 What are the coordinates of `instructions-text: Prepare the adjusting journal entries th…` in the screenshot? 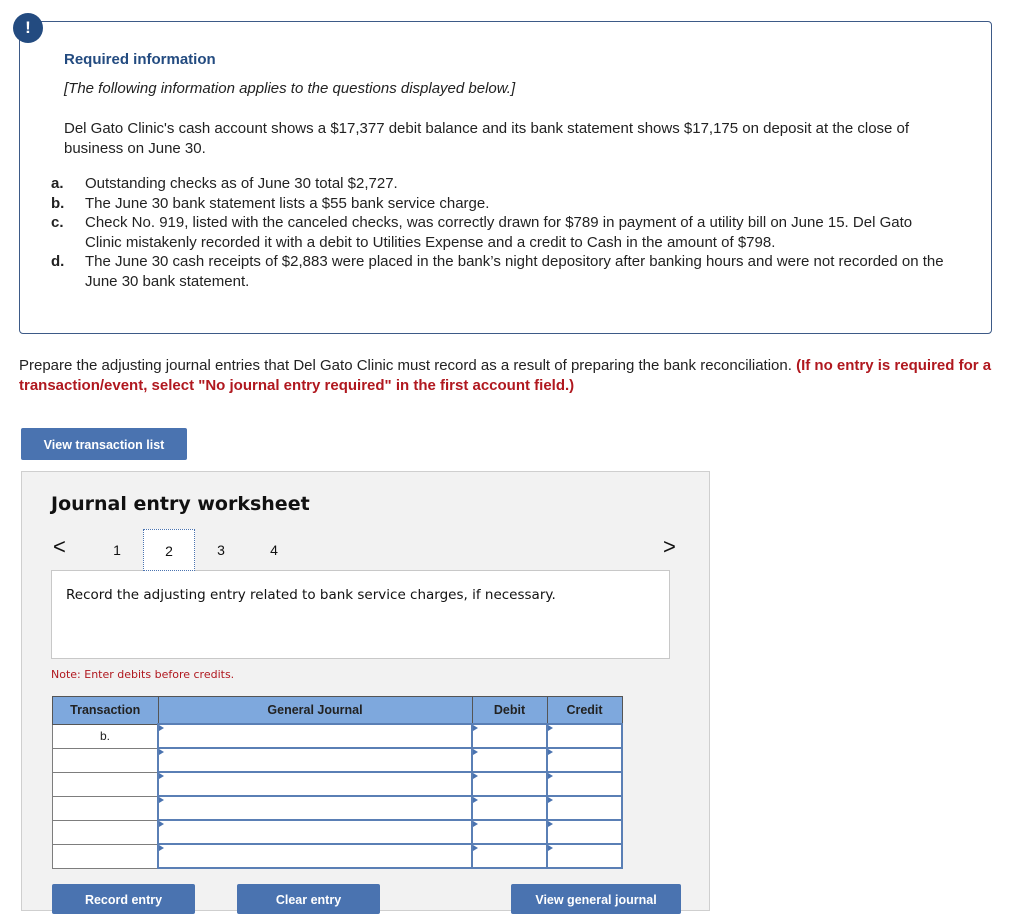 It's located at (408, 365).